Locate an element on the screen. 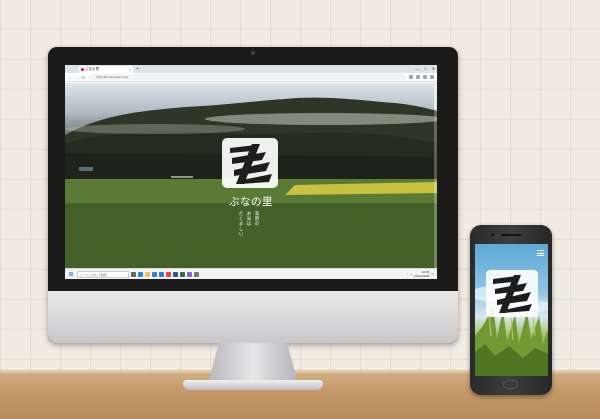 This screenshot has width=600, height=419. brand-name: ぶなの里 is located at coordinates (251, 202).